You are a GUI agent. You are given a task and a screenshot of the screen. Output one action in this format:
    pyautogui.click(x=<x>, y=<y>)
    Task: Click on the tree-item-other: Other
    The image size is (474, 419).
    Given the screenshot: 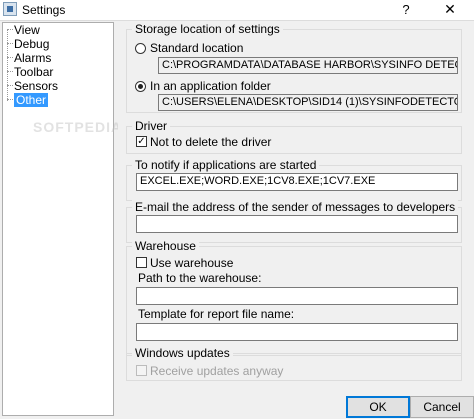 What is the action you would take?
    pyautogui.click(x=31, y=100)
    